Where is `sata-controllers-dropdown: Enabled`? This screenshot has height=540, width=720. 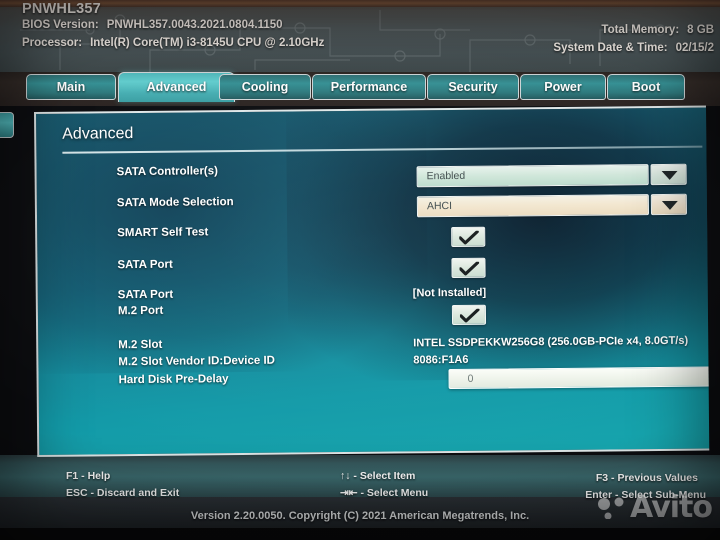 sata-controllers-dropdown: Enabled is located at coordinates (551, 175).